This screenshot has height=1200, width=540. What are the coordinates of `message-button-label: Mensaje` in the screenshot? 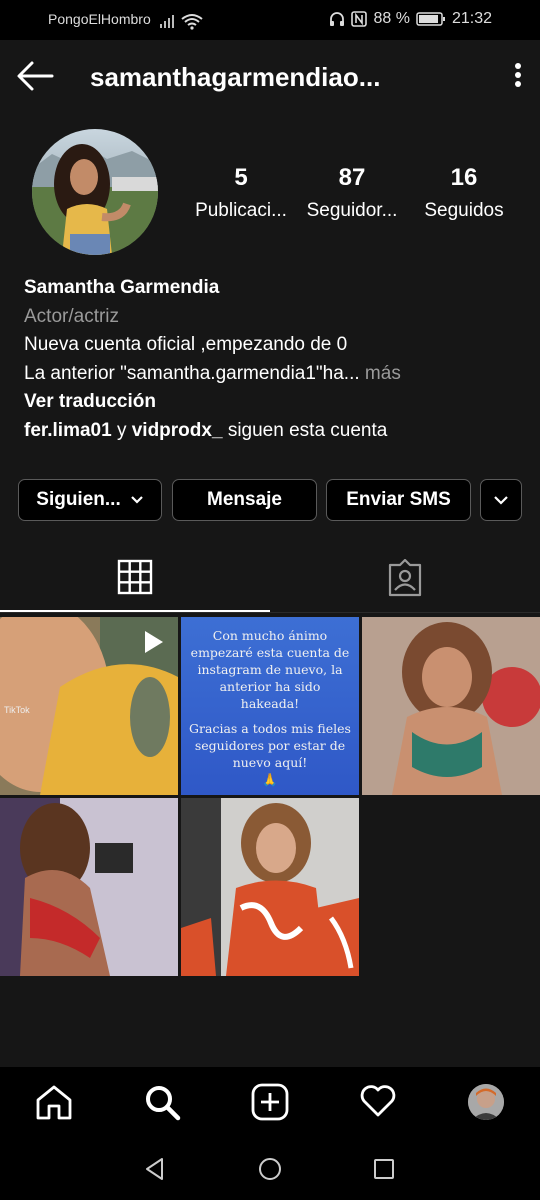 It's located at (244, 499).